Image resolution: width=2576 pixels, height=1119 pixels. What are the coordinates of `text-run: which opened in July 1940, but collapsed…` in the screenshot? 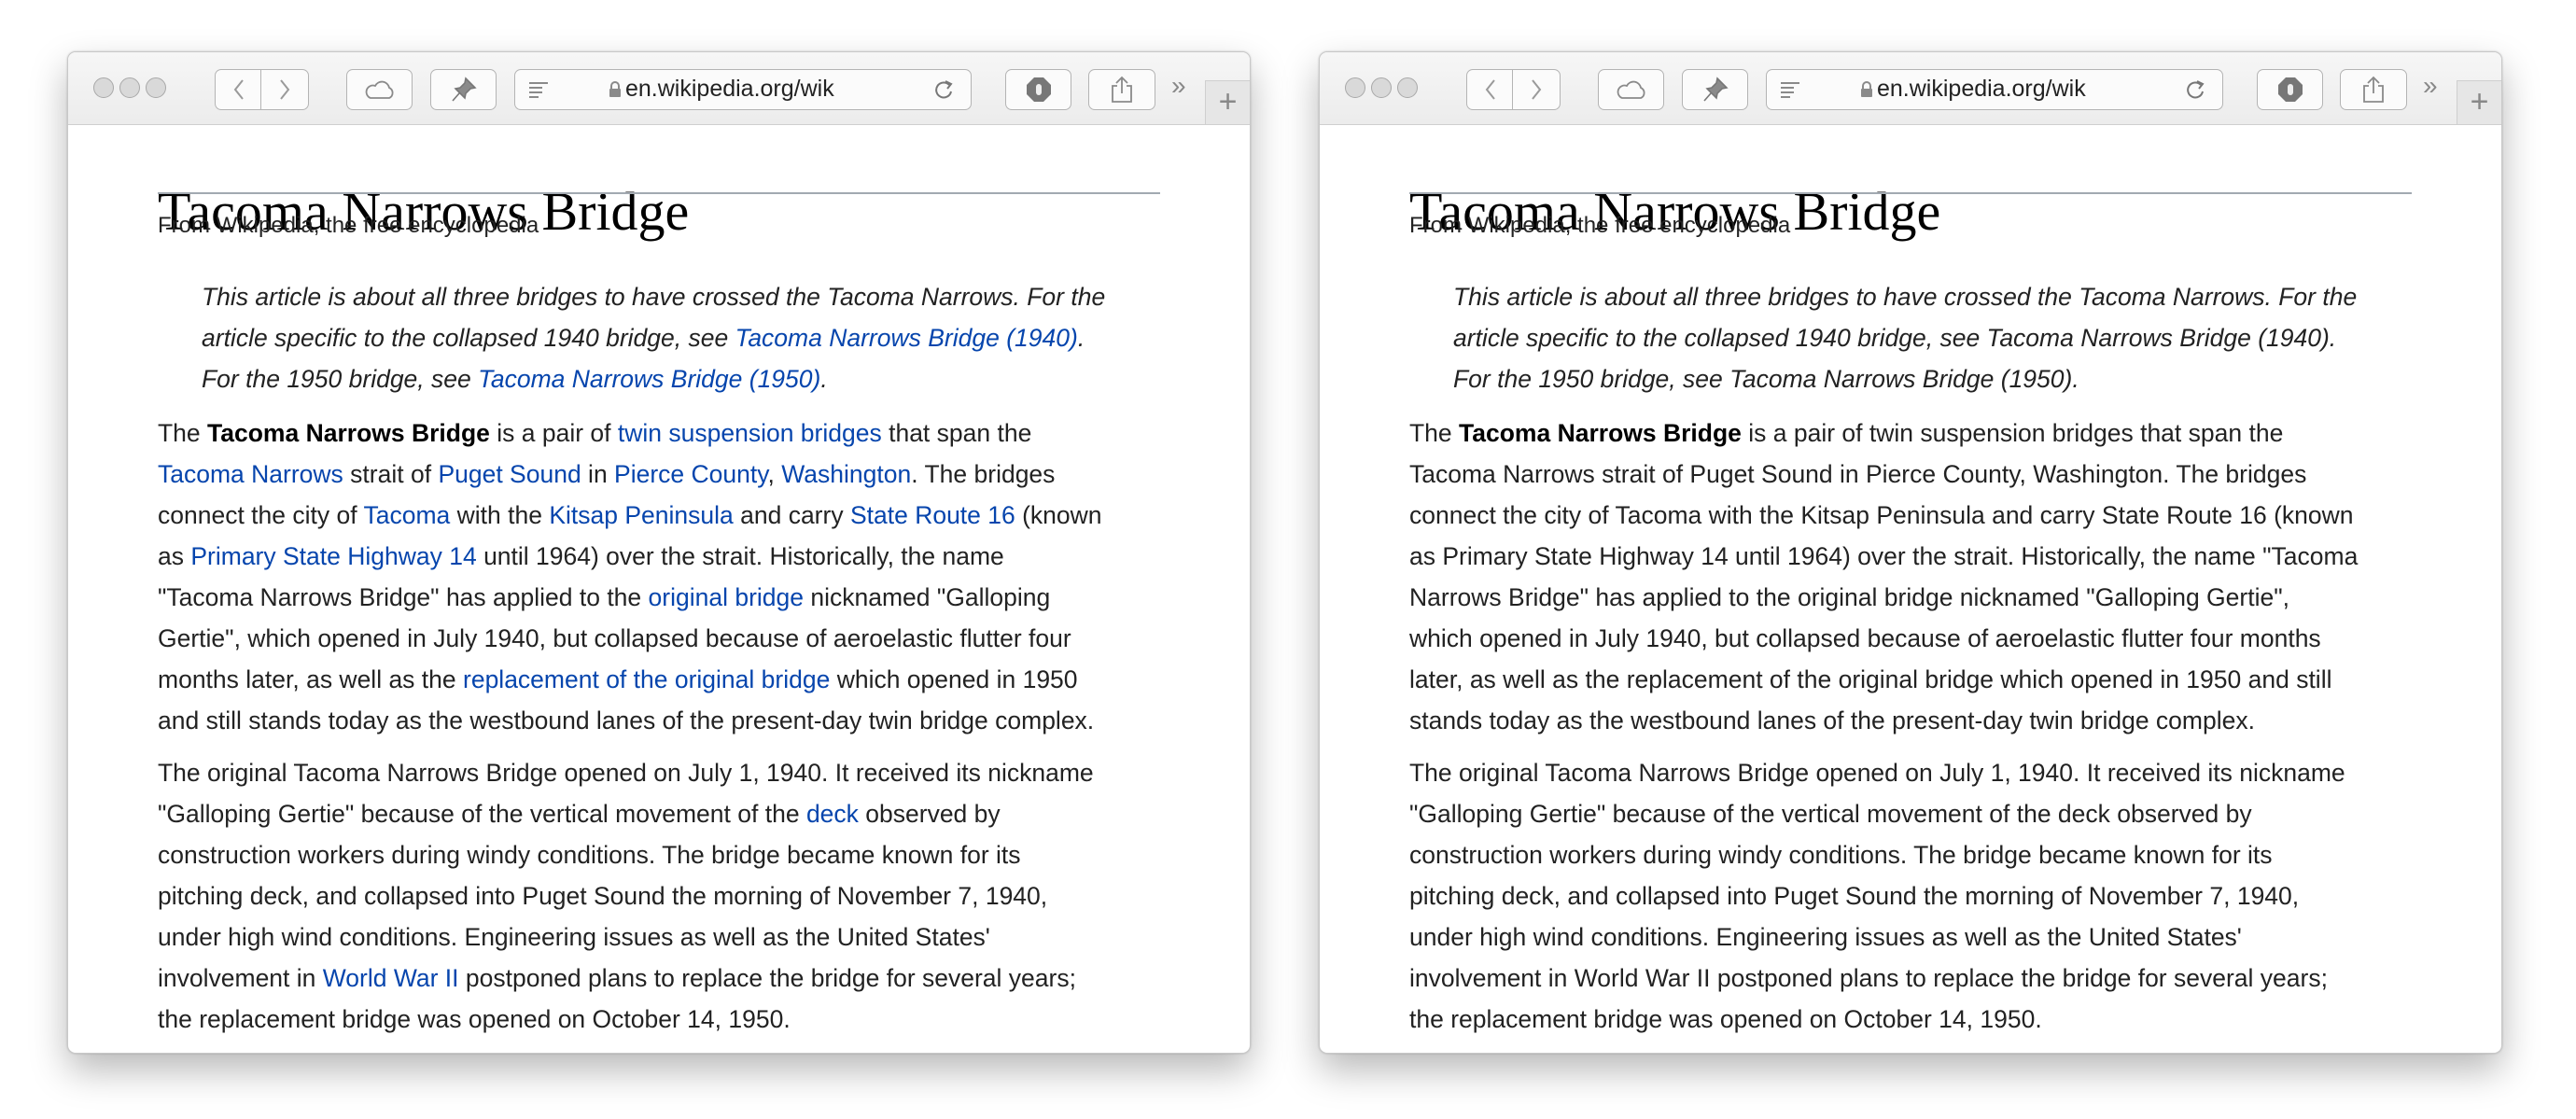 It's located at (1865, 638).